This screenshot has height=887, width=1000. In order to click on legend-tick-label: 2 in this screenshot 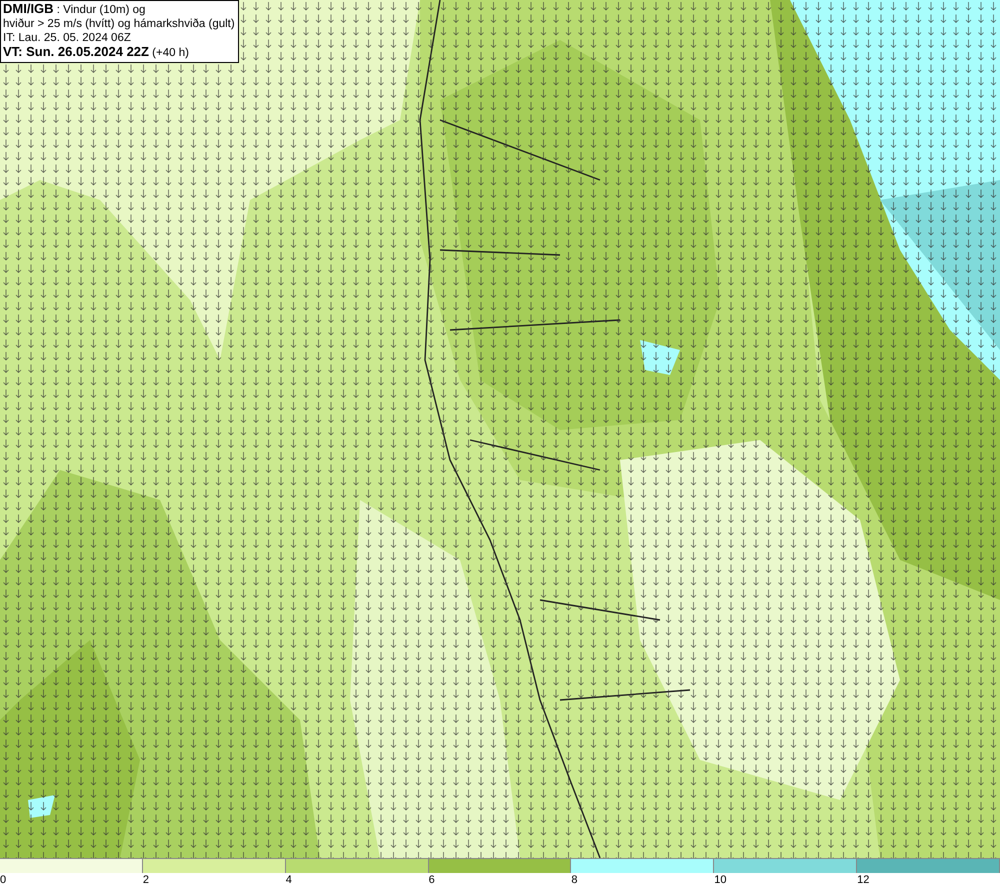, I will do `click(145, 880)`.